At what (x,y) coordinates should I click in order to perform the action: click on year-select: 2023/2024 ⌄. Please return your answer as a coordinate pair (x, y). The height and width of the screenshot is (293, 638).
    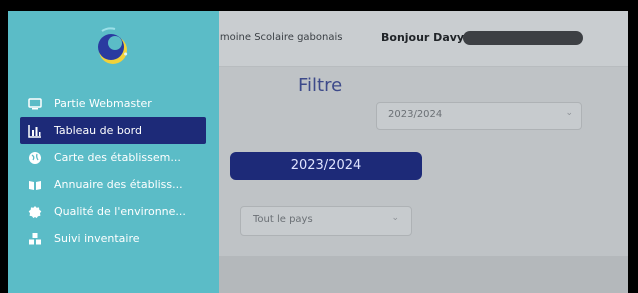
    Looking at the image, I should click on (479, 116).